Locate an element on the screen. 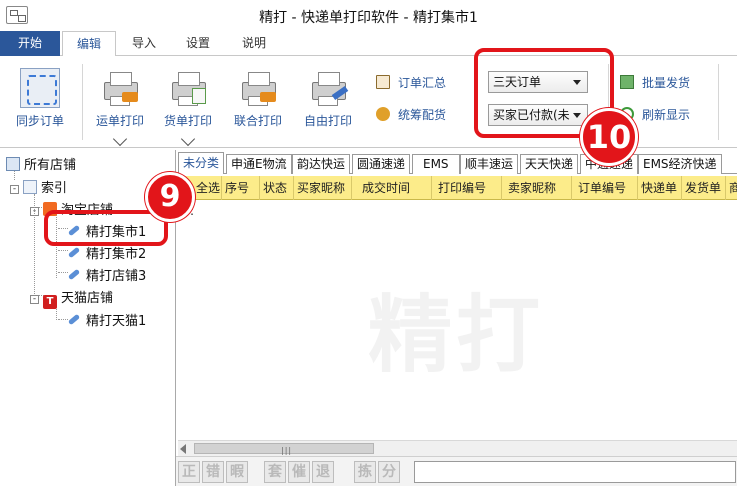  column-header: 买家昵称 is located at coordinates (323, 188).